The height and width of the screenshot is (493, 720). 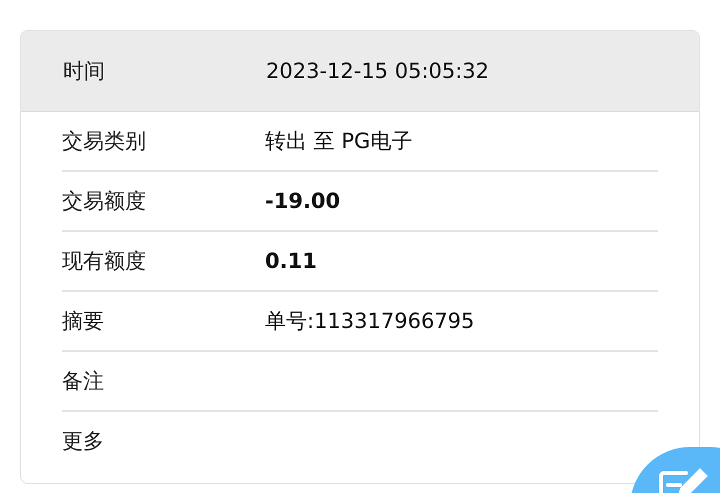 What do you see at coordinates (104, 141) in the screenshot?
I see `row-label: 交易类别` at bounding box center [104, 141].